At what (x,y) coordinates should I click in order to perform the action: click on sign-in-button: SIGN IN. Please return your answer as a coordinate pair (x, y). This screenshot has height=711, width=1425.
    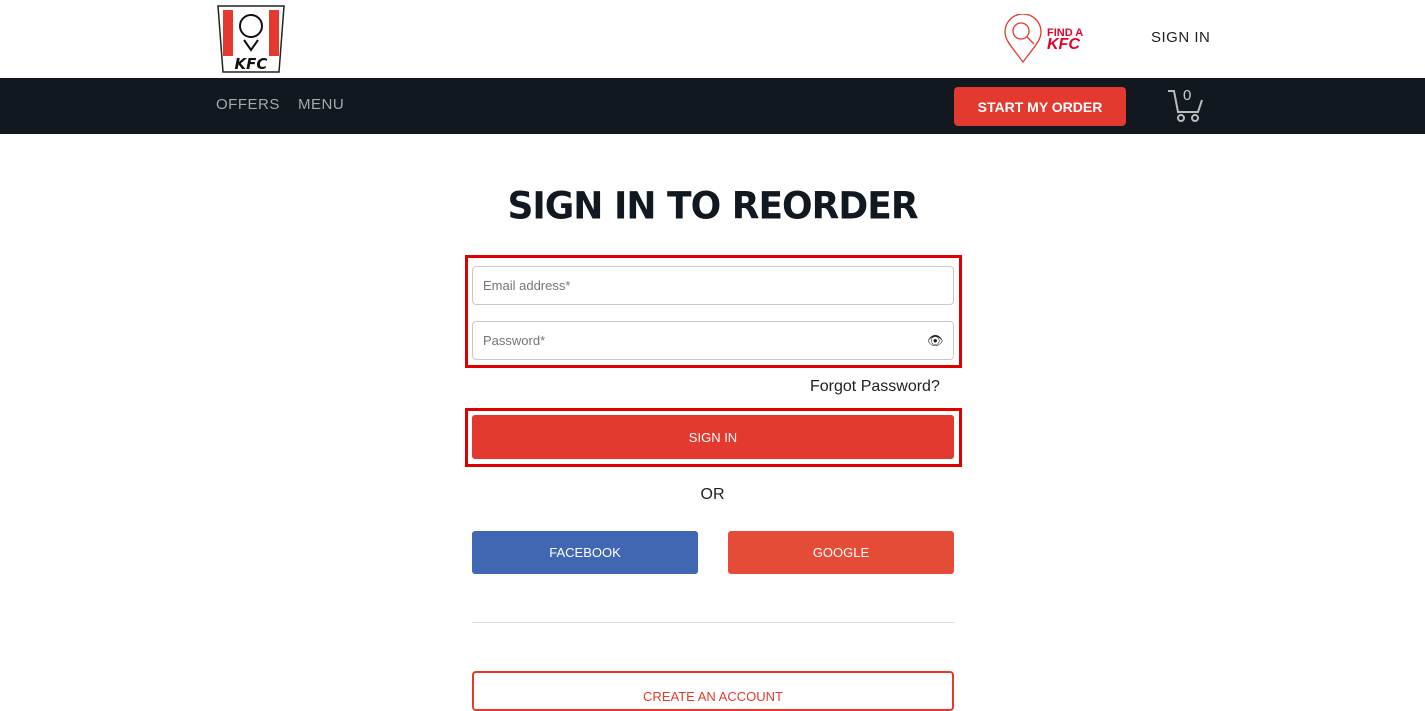
    Looking at the image, I should click on (713, 437).